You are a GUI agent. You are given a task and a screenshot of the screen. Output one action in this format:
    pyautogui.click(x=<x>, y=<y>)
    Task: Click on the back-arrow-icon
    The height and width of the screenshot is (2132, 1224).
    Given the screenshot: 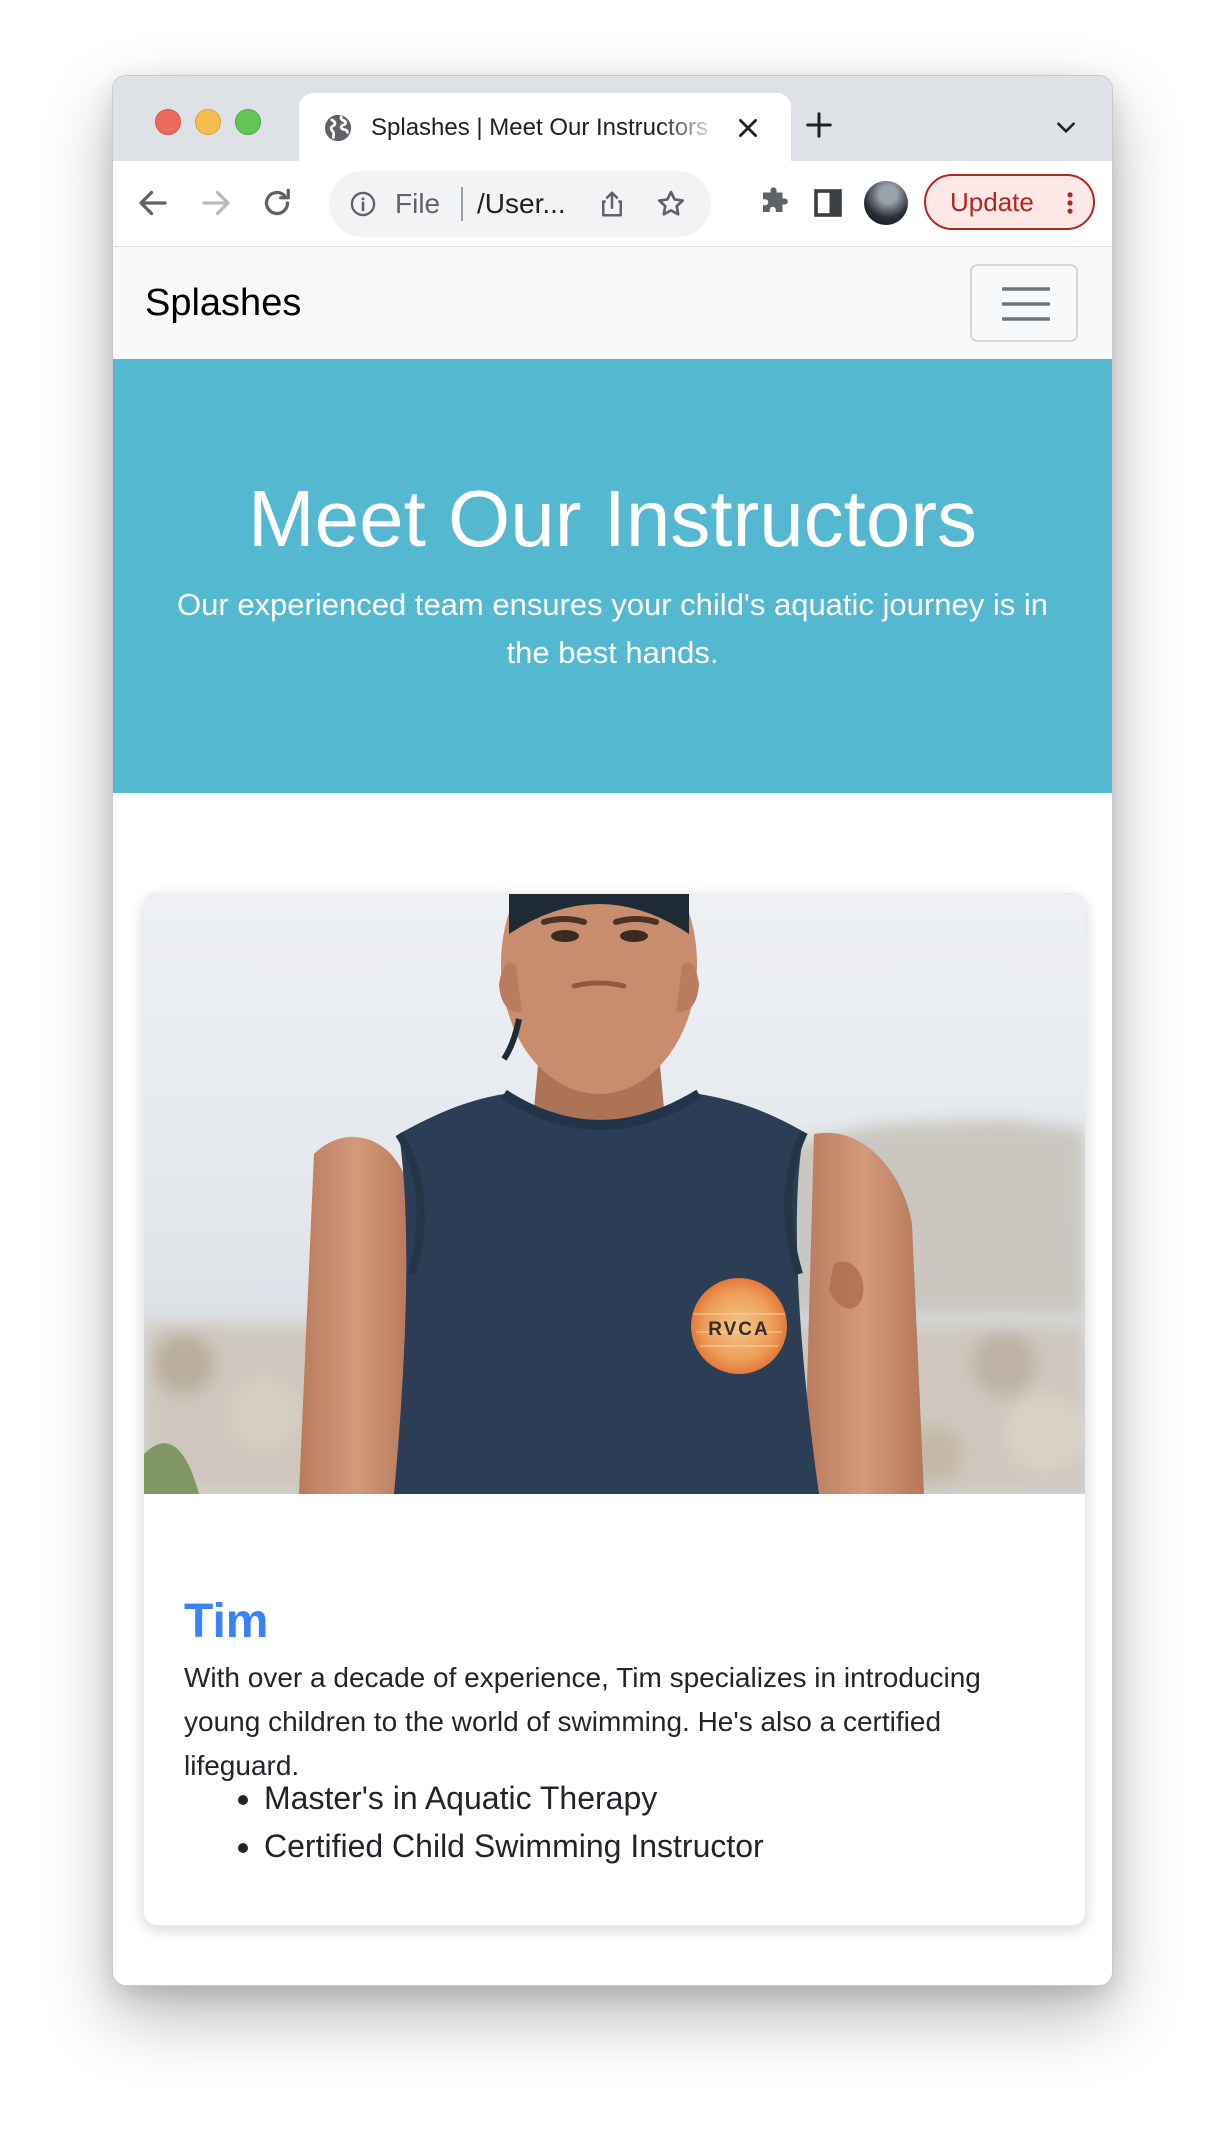 What is the action you would take?
    pyautogui.click(x=153, y=203)
    